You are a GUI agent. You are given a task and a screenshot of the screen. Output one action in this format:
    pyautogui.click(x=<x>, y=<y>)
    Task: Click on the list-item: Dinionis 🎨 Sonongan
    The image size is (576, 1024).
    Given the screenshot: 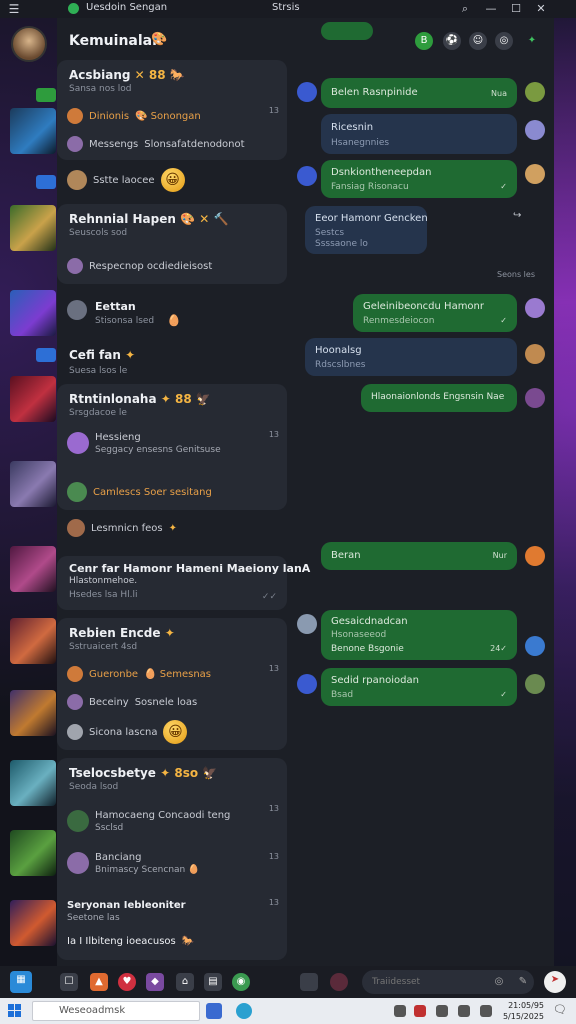 What is the action you would take?
    pyautogui.click(x=134, y=116)
    